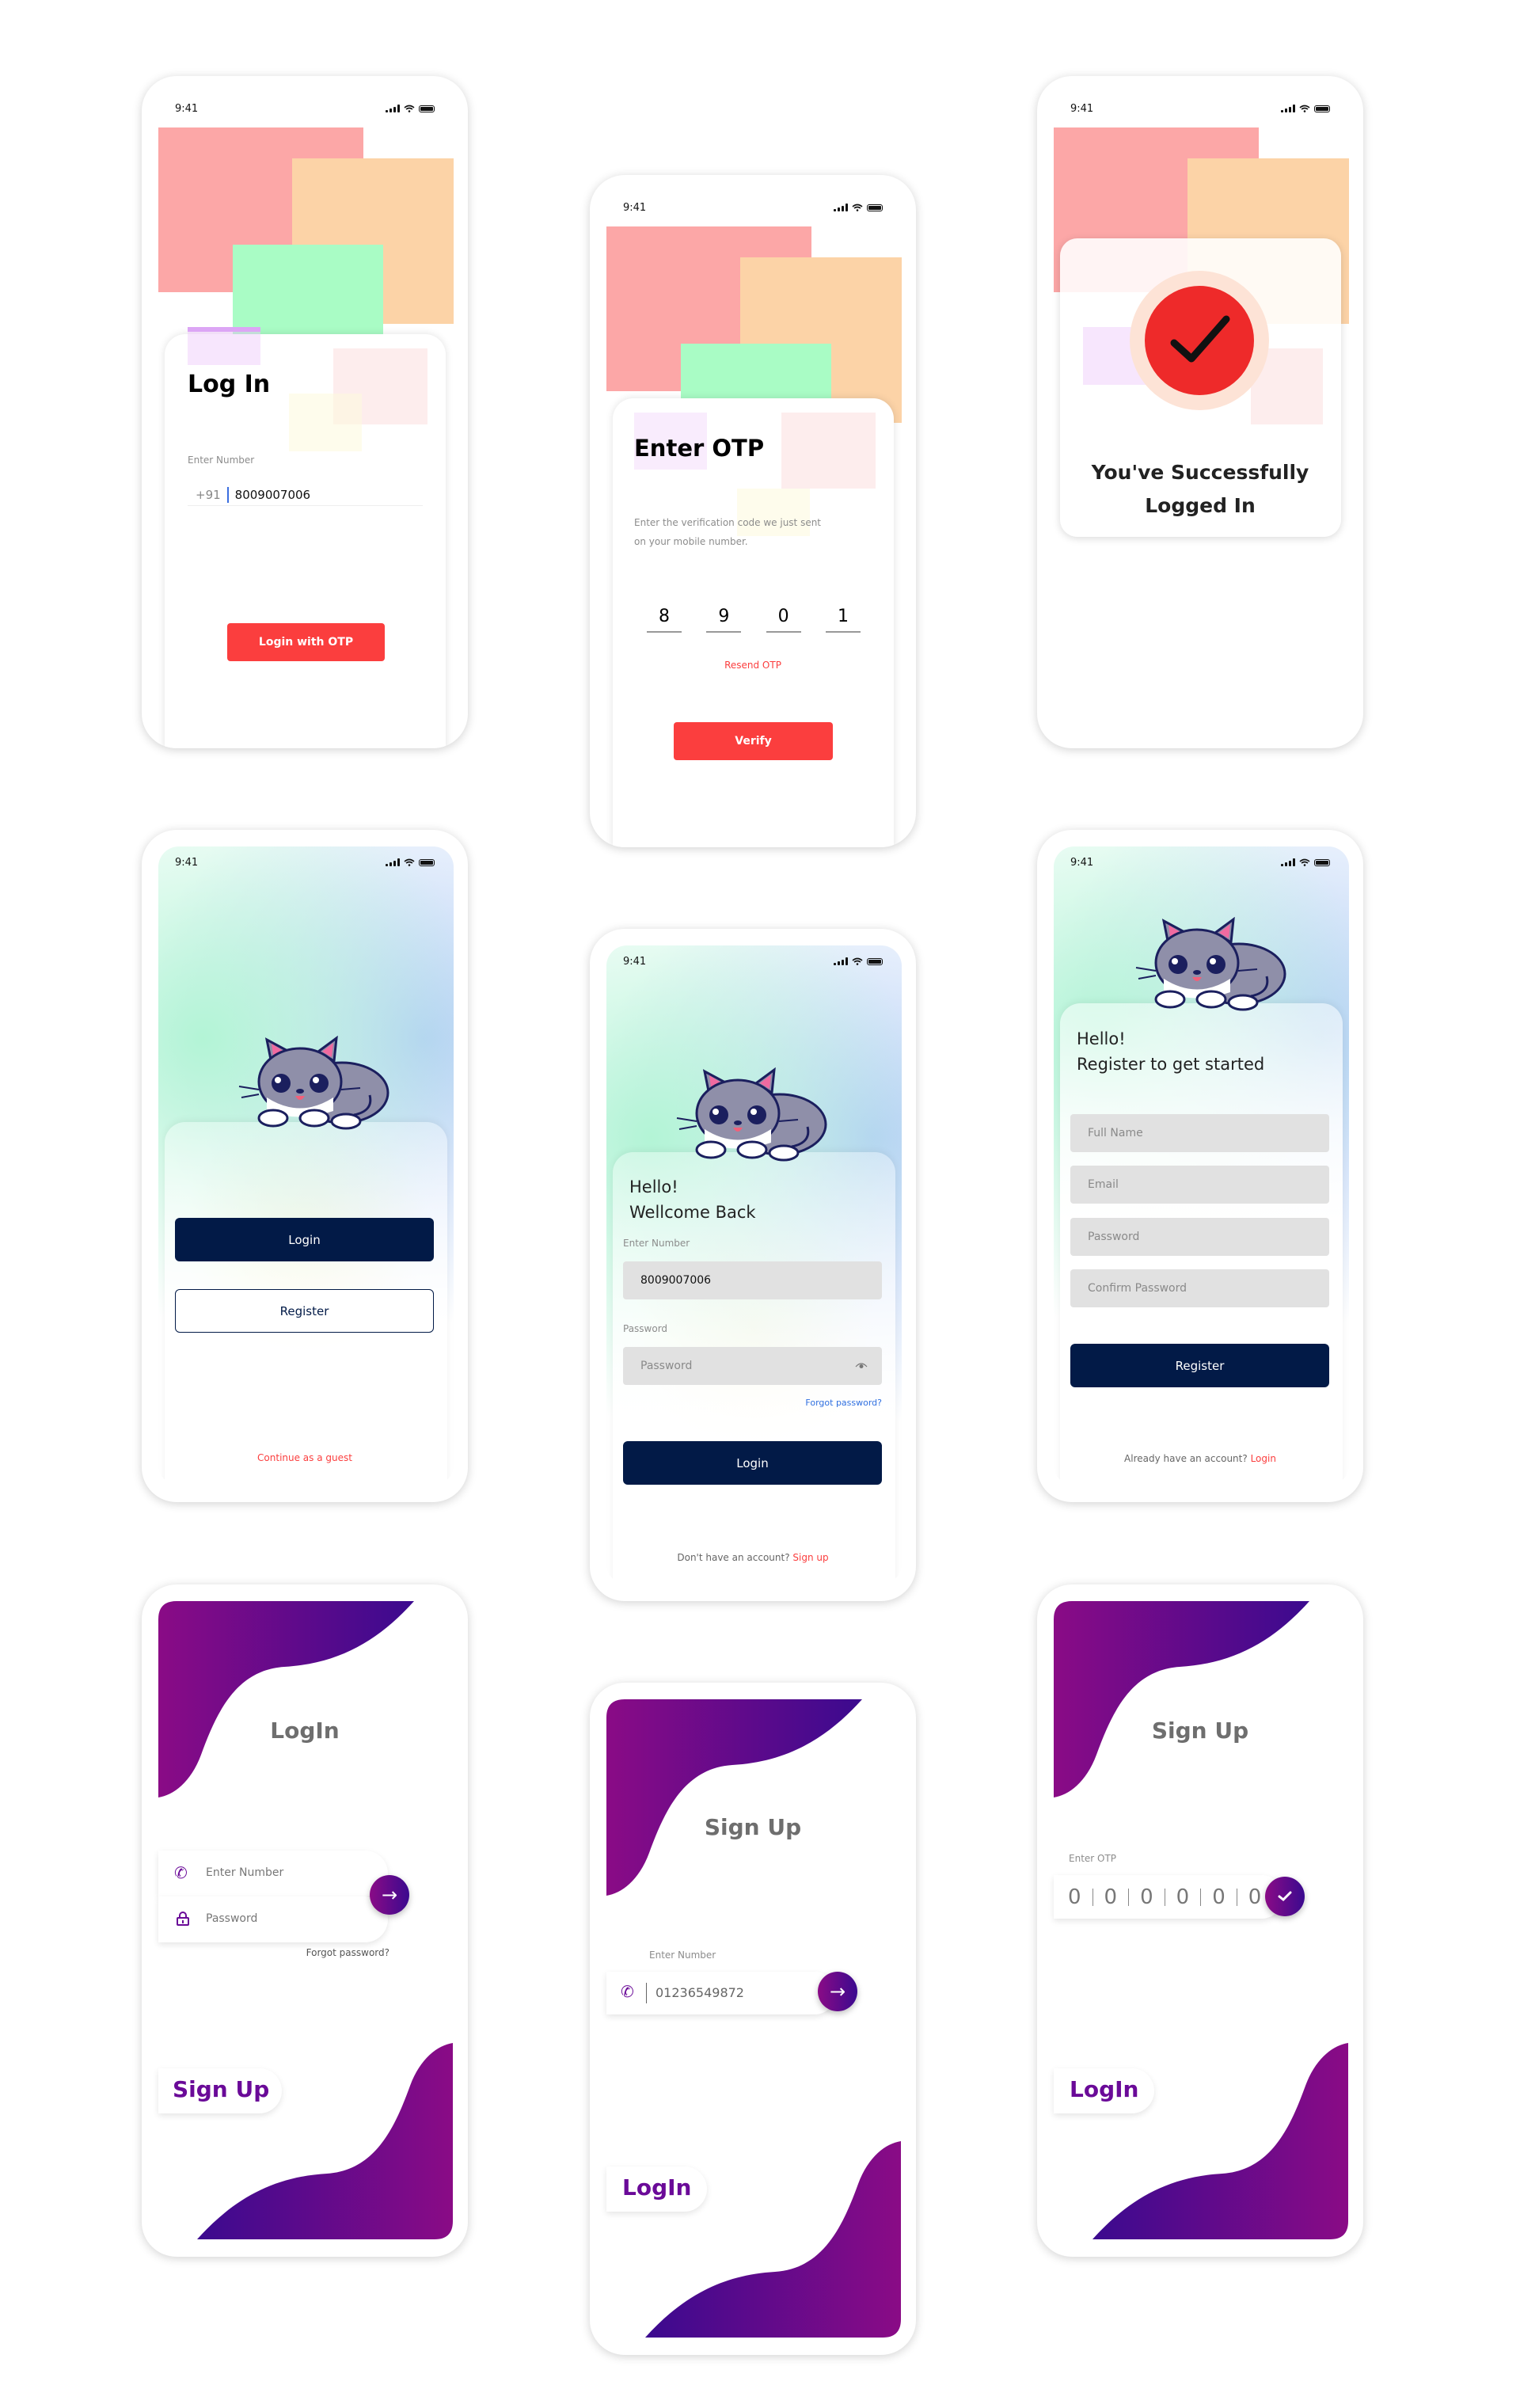 The image size is (1520, 2408). I want to click on check-icon, so click(1285, 1896).